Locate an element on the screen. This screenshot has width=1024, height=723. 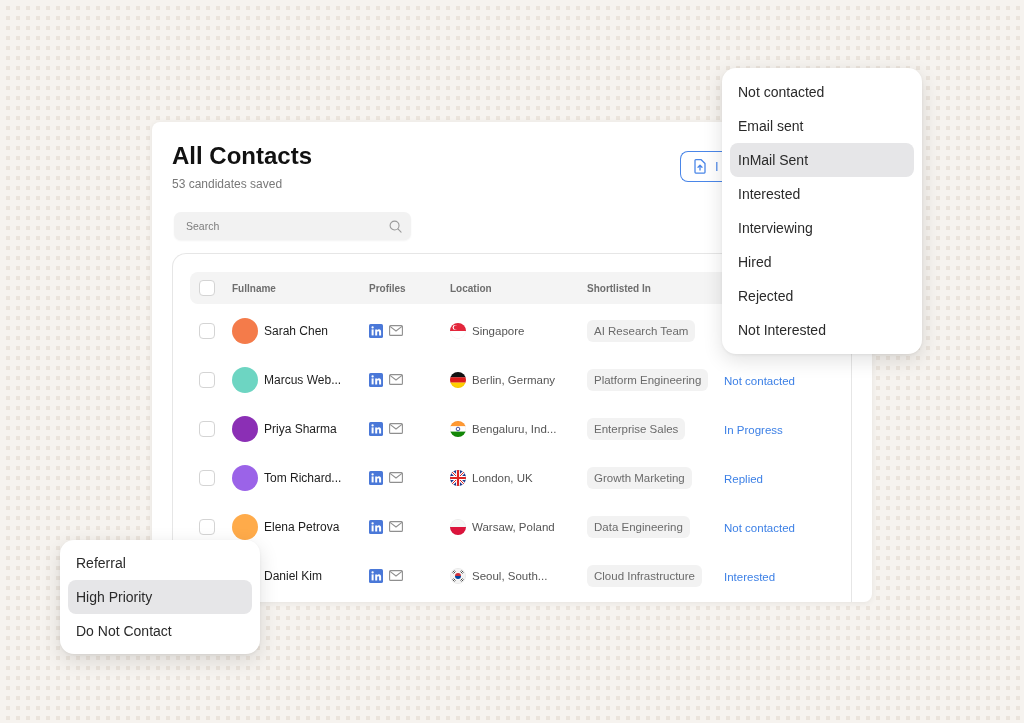
menu-item: Referral is located at coordinates (160, 563).